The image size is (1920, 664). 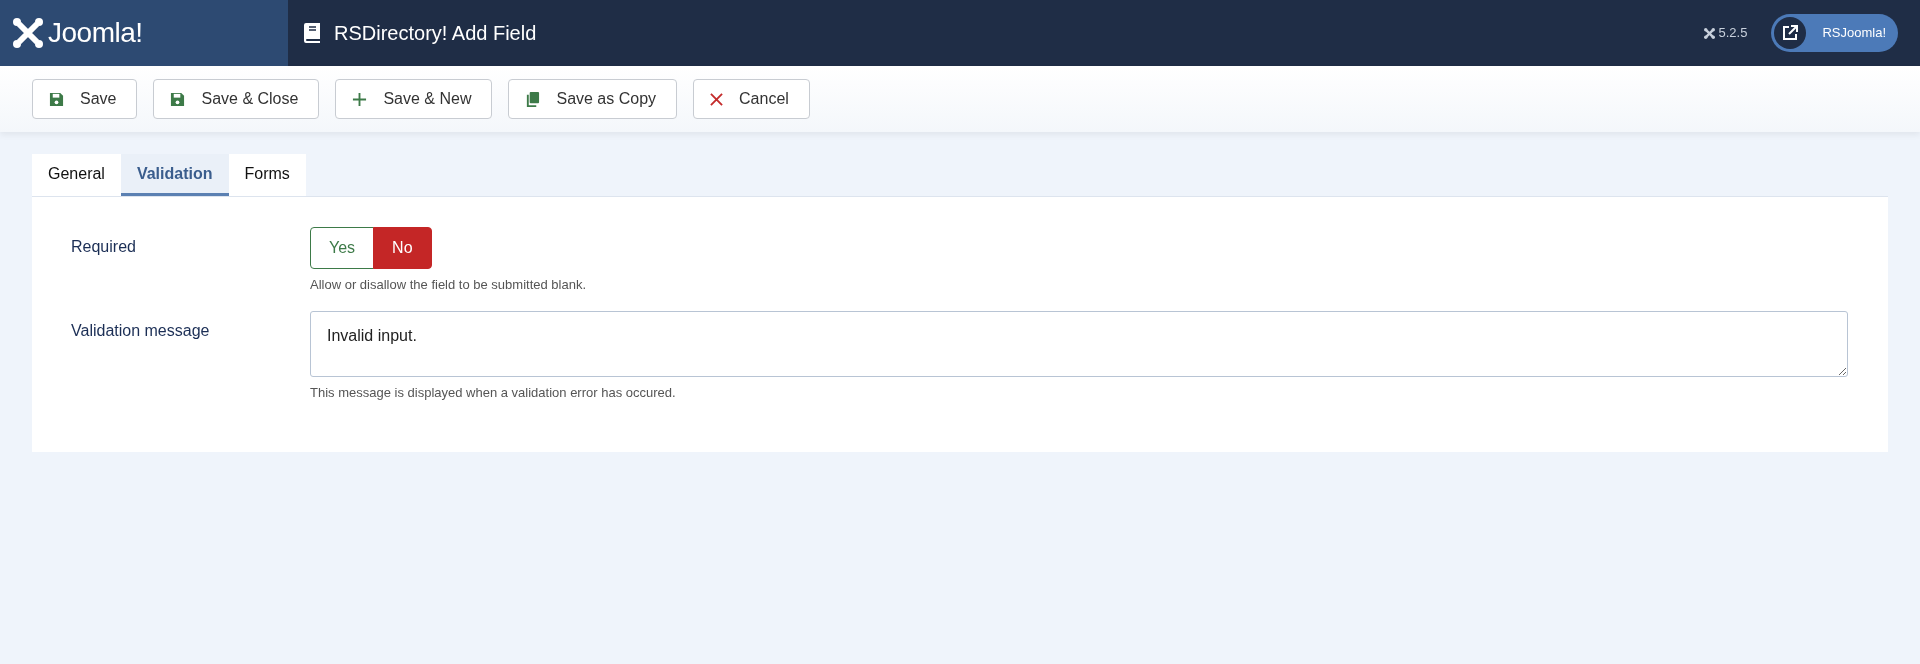 What do you see at coordinates (1834, 33) in the screenshot?
I see `site-link-button: RSJoomla!` at bounding box center [1834, 33].